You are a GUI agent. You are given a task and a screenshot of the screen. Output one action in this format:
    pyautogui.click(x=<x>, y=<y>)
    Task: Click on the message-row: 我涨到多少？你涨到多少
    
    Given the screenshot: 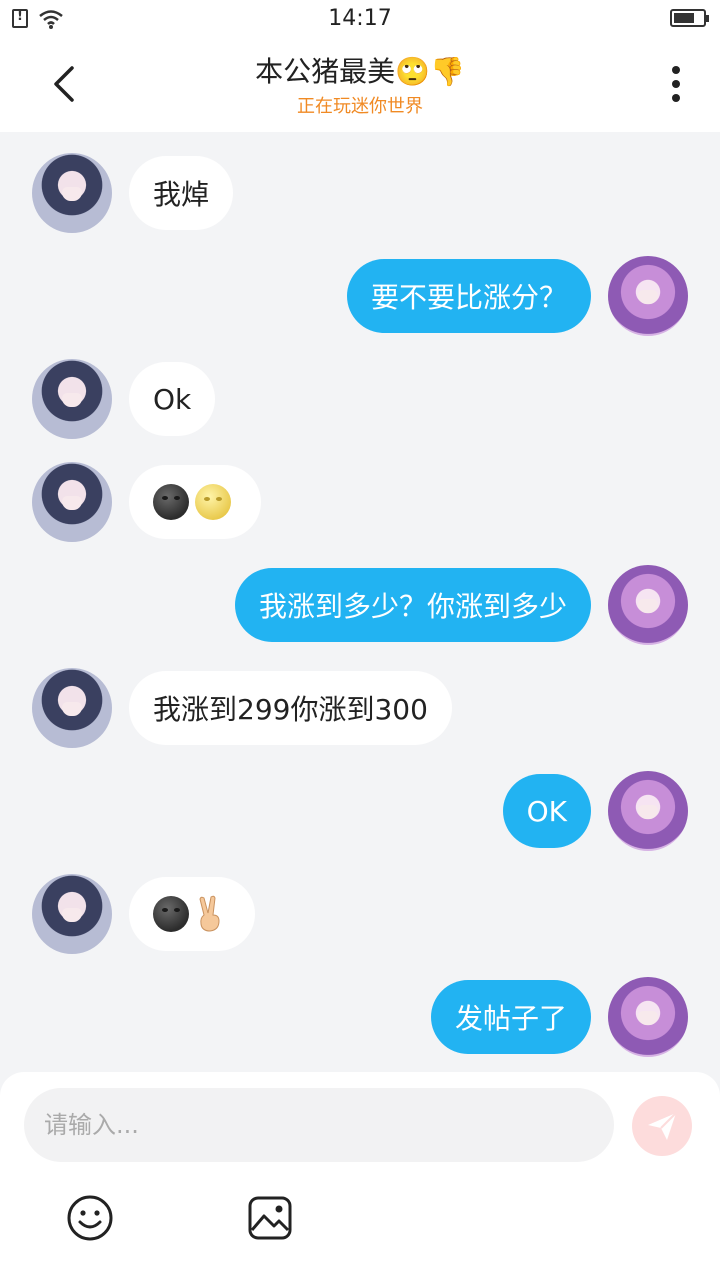 What is the action you would take?
    pyautogui.click(x=360, y=605)
    